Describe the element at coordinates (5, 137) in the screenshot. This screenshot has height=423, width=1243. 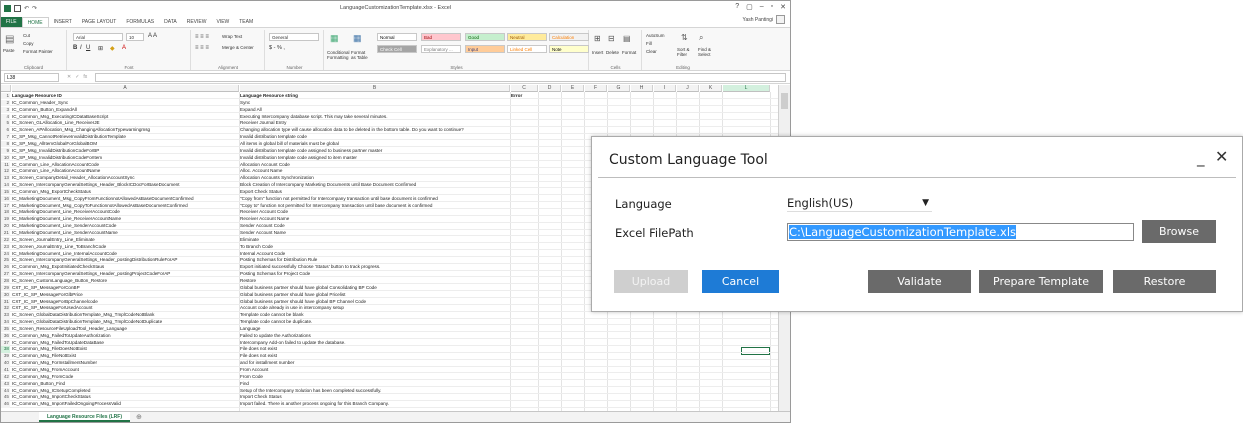
I see `row-number: 7` at that location.